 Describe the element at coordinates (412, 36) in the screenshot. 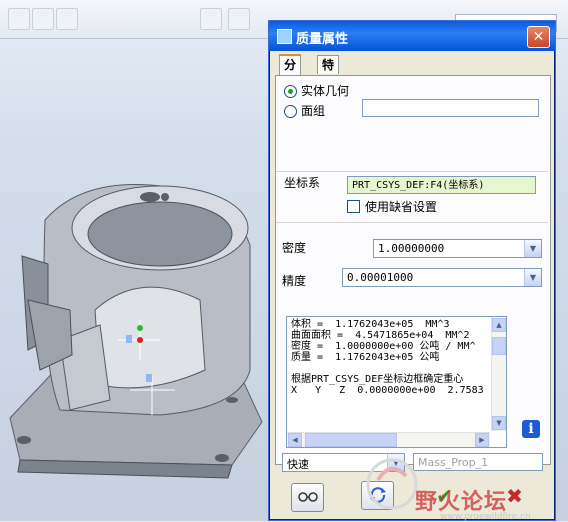

I see `dialog-titlebar: 质量属性 ✕` at that location.